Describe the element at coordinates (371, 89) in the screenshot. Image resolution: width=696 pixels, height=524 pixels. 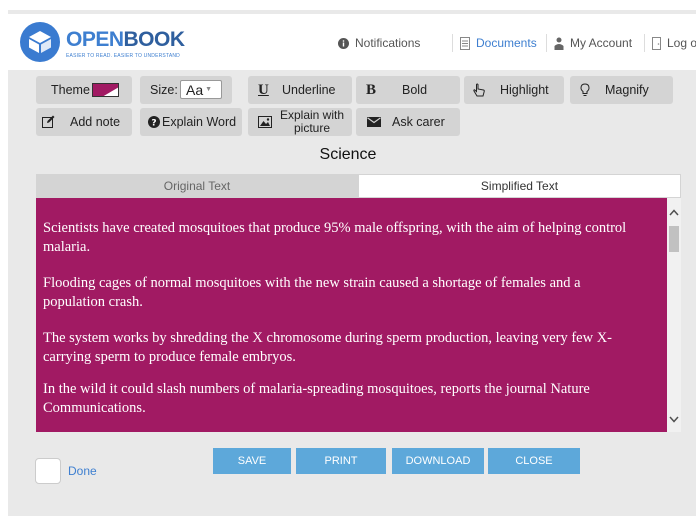
I see `bold-icon: B` at that location.